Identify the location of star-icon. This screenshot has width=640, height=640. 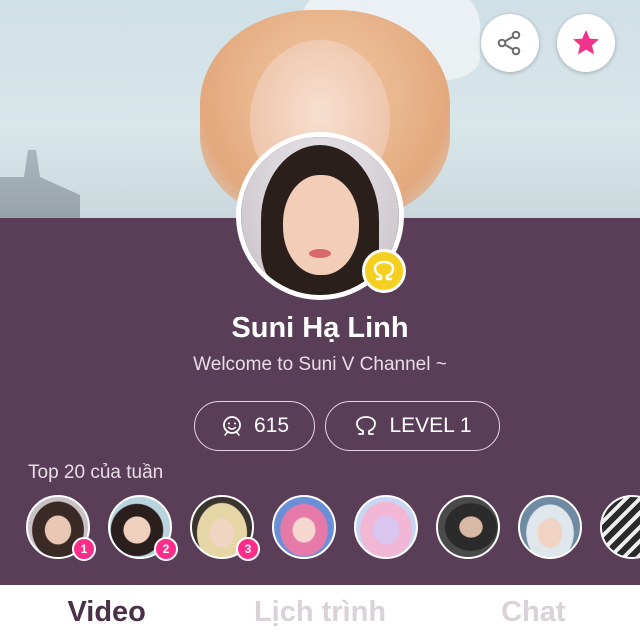
(586, 42).